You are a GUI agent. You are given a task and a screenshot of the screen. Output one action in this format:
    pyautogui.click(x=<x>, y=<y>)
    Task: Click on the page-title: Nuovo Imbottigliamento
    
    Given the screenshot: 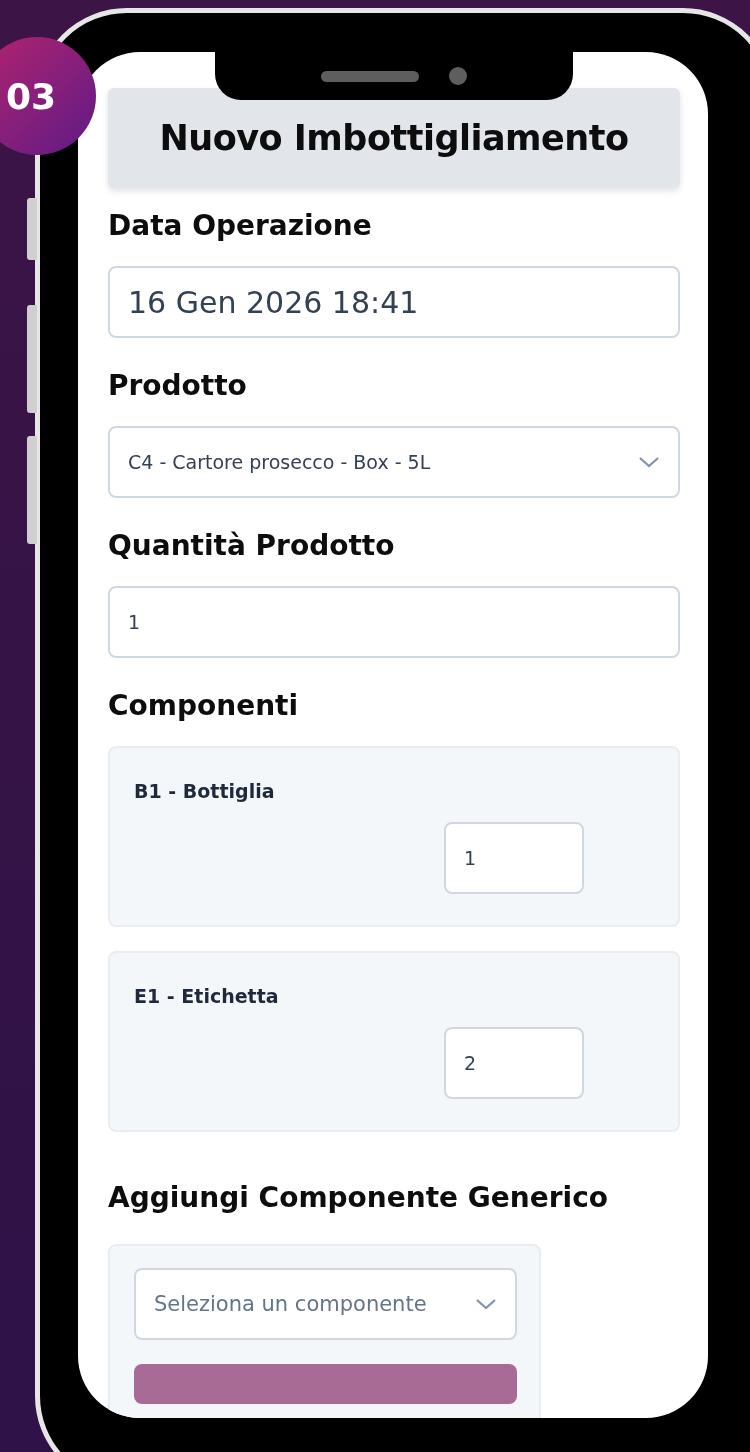 What is the action you would take?
    pyautogui.click(x=394, y=138)
    